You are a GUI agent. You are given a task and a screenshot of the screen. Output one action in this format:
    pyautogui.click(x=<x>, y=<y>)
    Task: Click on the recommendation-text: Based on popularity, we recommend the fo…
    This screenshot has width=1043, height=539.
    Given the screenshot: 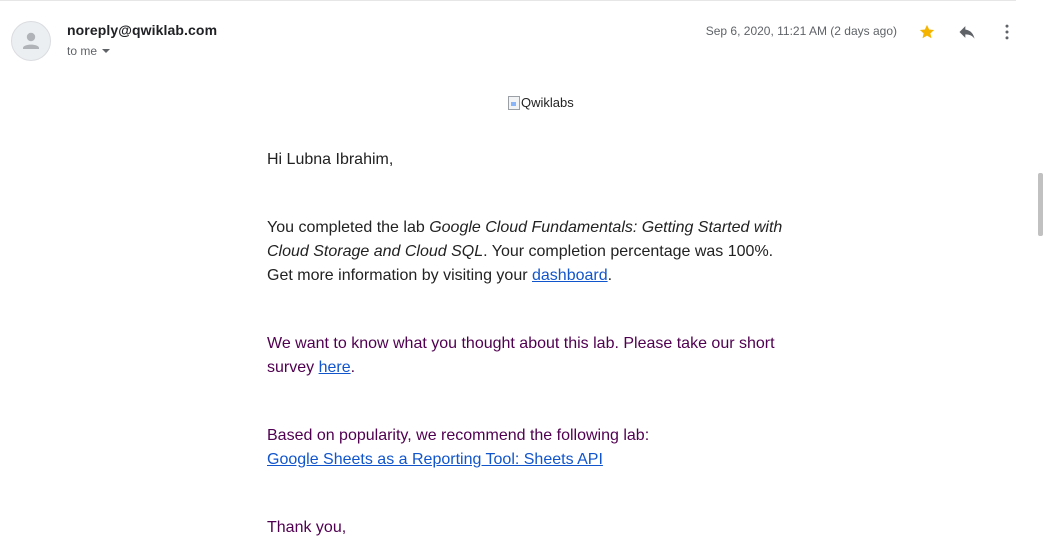 What is the action you would take?
    pyautogui.click(x=458, y=435)
    